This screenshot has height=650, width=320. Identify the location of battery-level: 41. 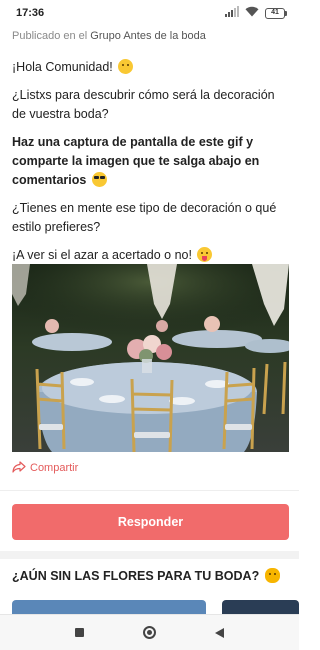
(275, 13).